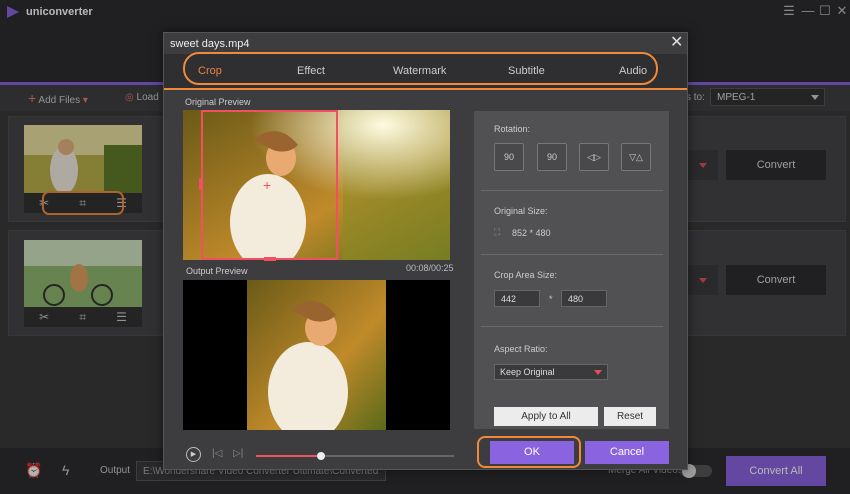  What do you see at coordinates (521, 211) in the screenshot?
I see `original-size-label: Original Size:` at bounding box center [521, 211].